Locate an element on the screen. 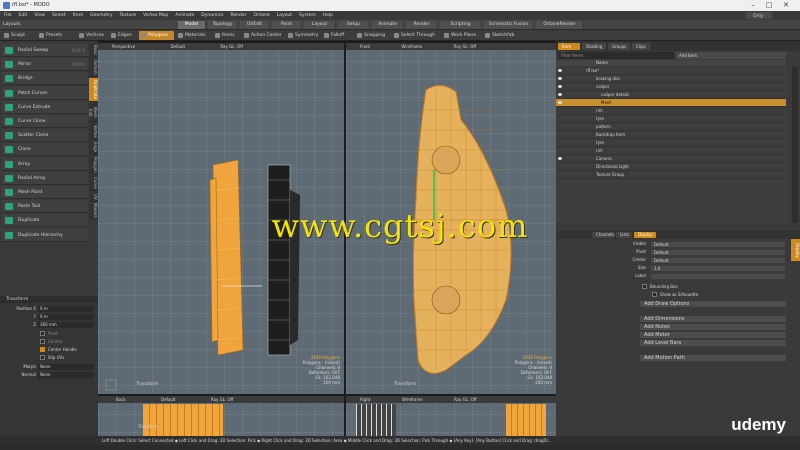  only-toggle: Only is located at coordinates (759, 15).